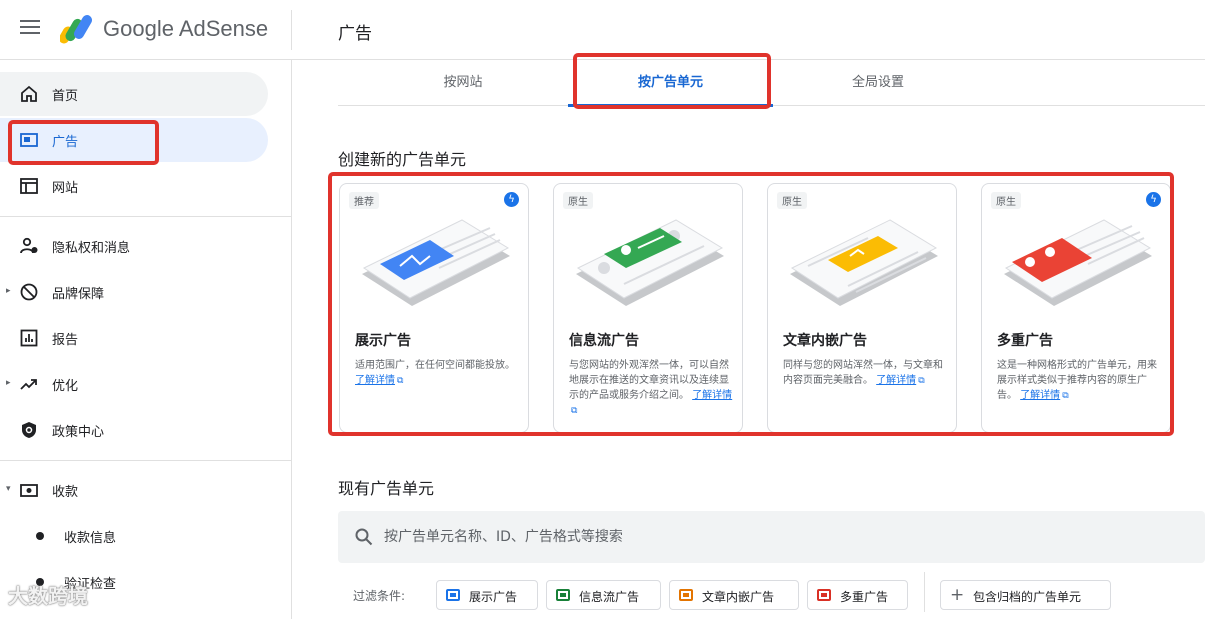 The width and height of the screenshot is (1205, 619). I want to click on card-description-text: 适用范围广，在任何空间都能投放。, so click(435, 365).